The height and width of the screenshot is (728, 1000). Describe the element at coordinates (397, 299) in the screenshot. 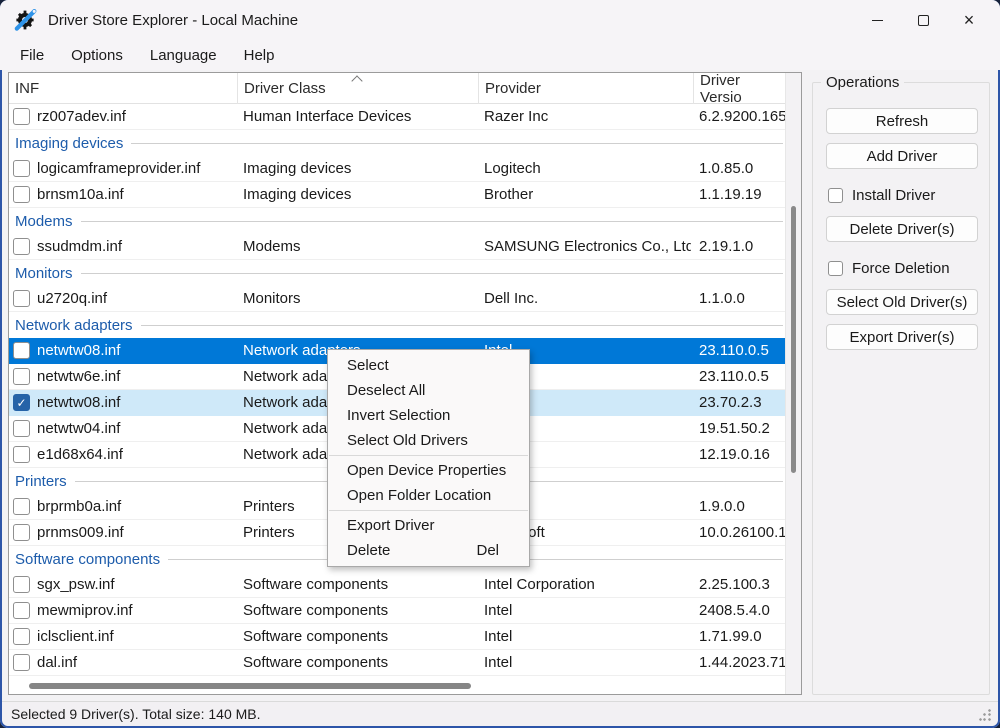

I see `table-row: u2720q.inf Monitors Dell Inc. 1.1.0.0` at that location.